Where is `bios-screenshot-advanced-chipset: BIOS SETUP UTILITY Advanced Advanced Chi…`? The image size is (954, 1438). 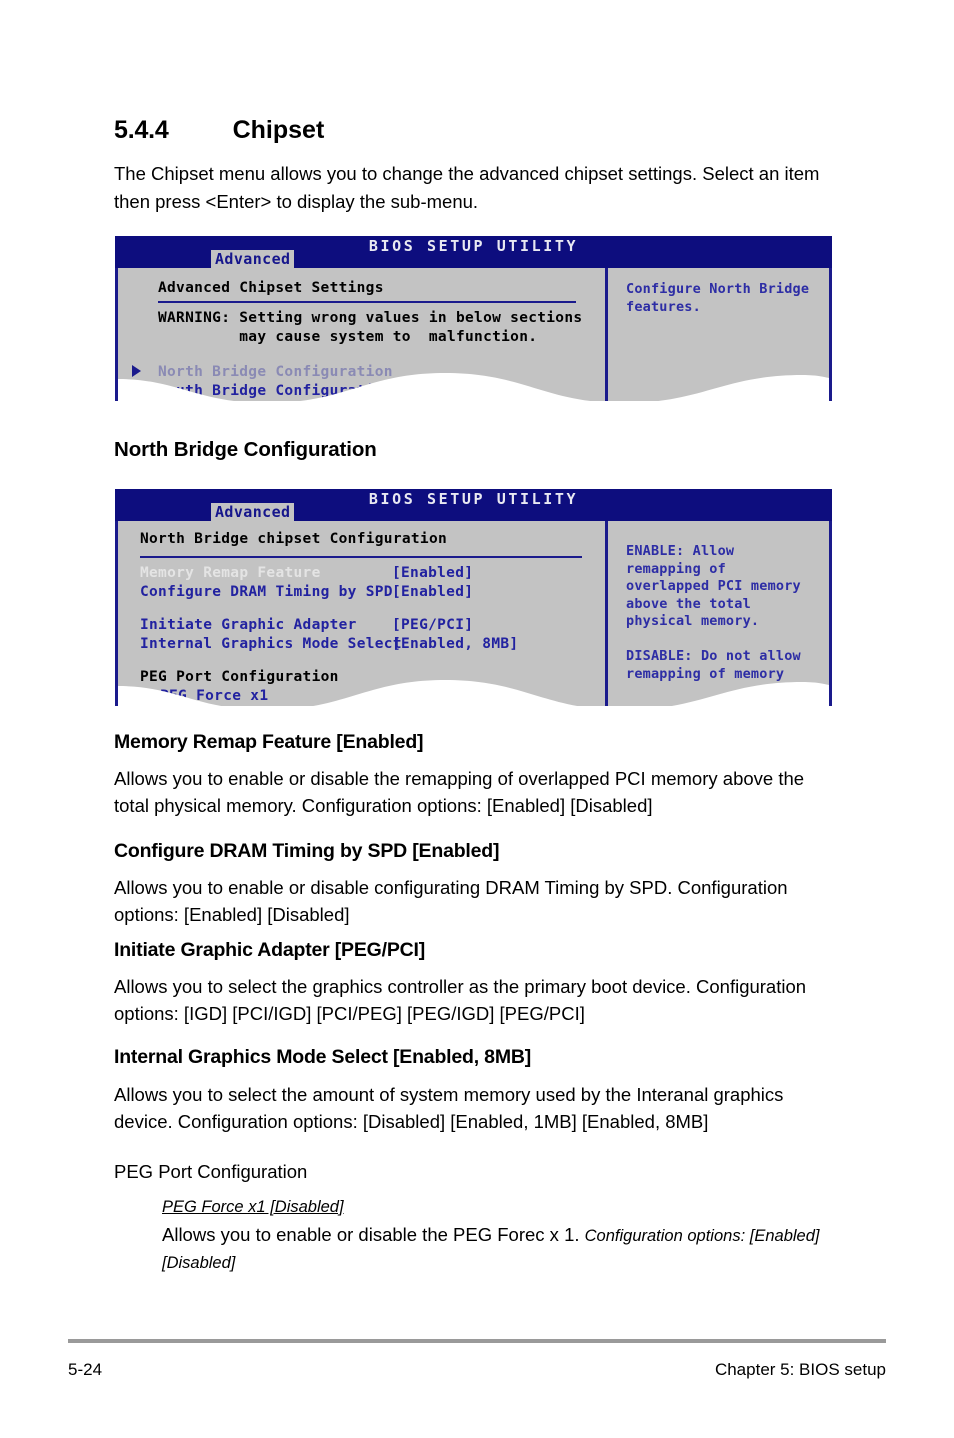
bios-screenshot-advanced-chipset: BIOS SETUP UTILITY Advanced Advanced Chi… is located at coordinates (473, 318).